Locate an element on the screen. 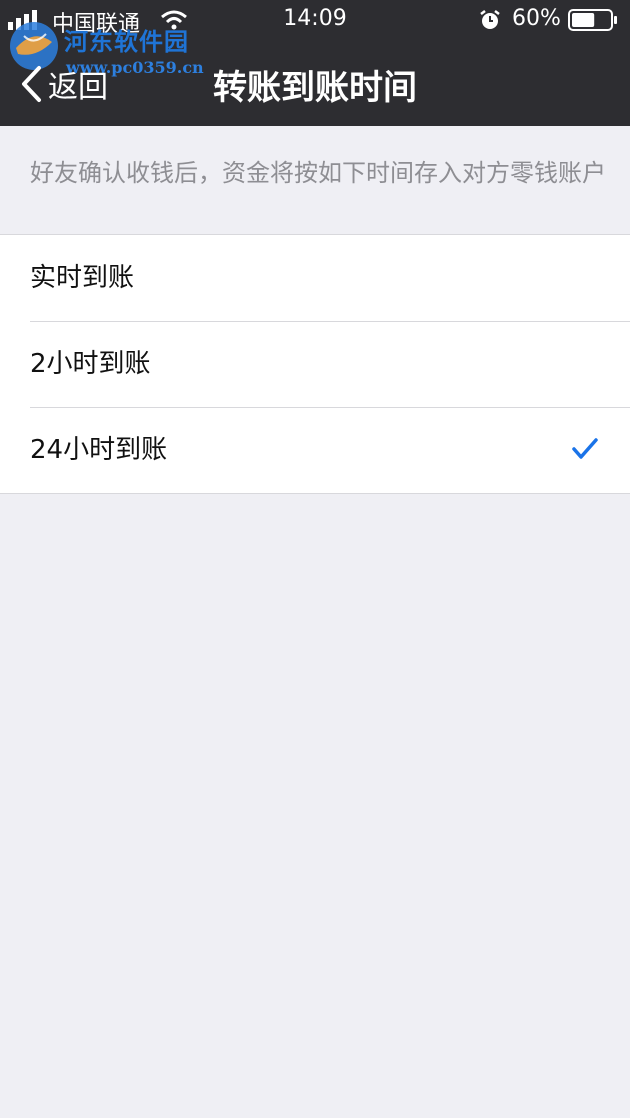  option-label: 24小时到账 is located at coordinates (99, 450).